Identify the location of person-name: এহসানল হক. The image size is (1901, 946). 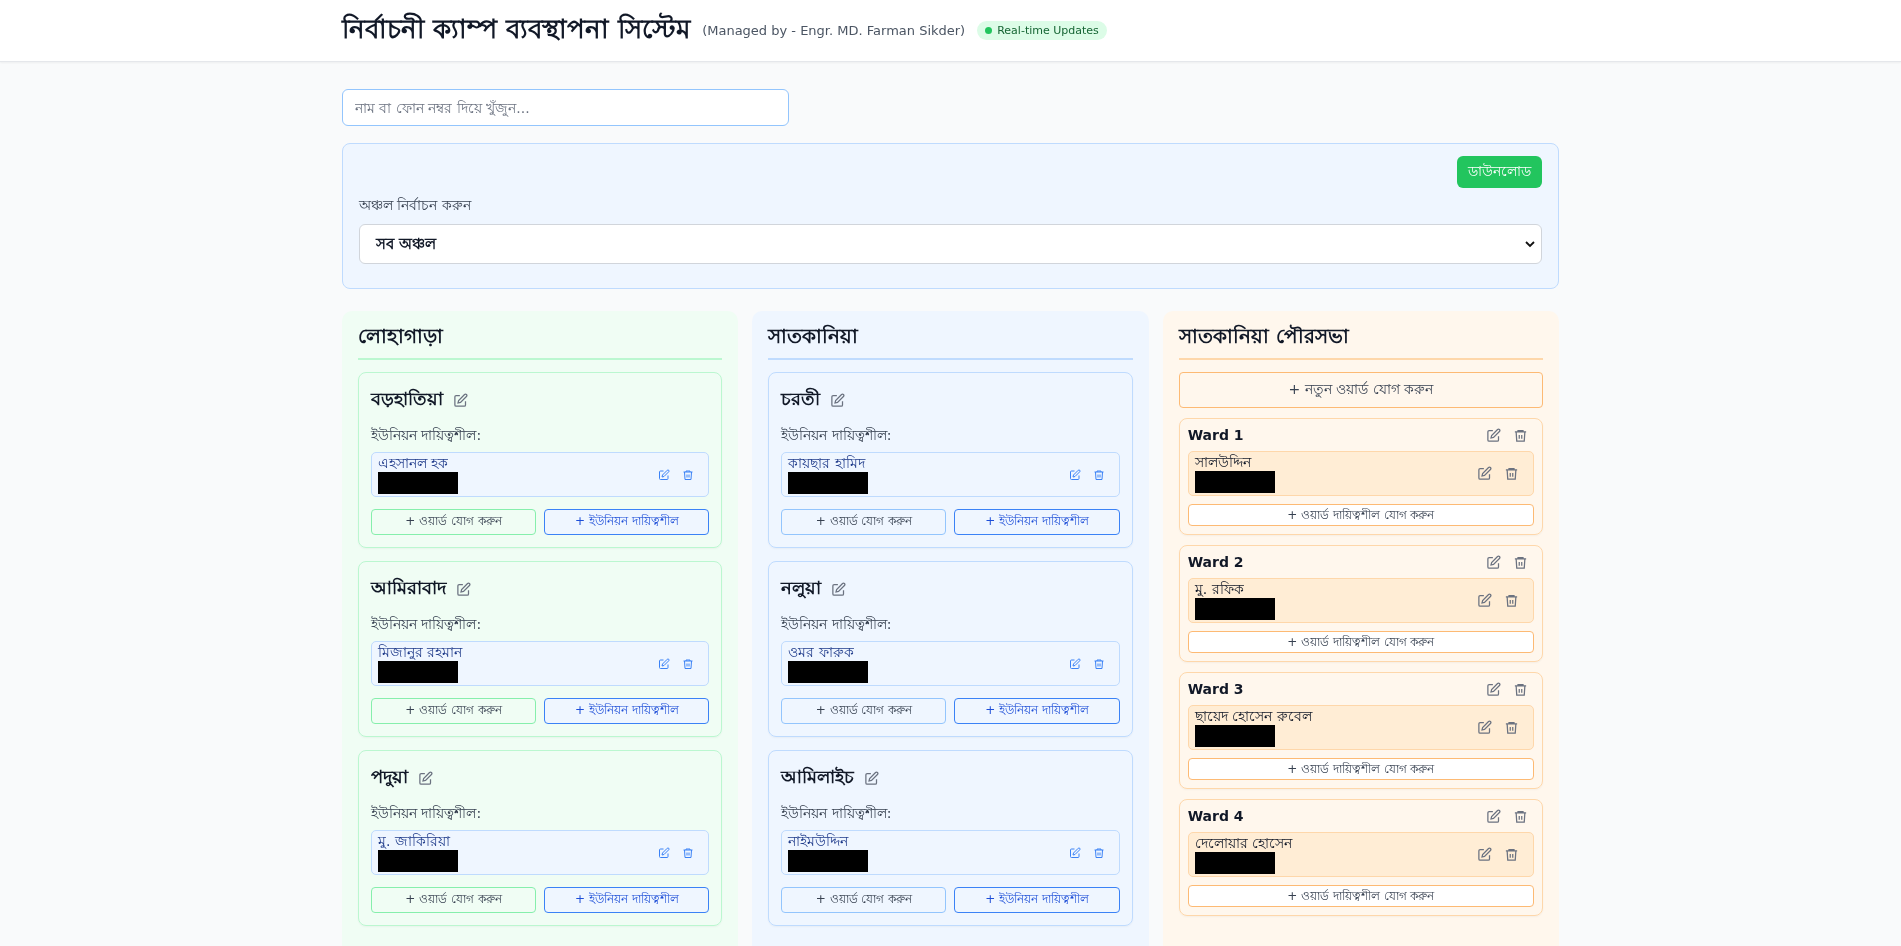
(413, 463).